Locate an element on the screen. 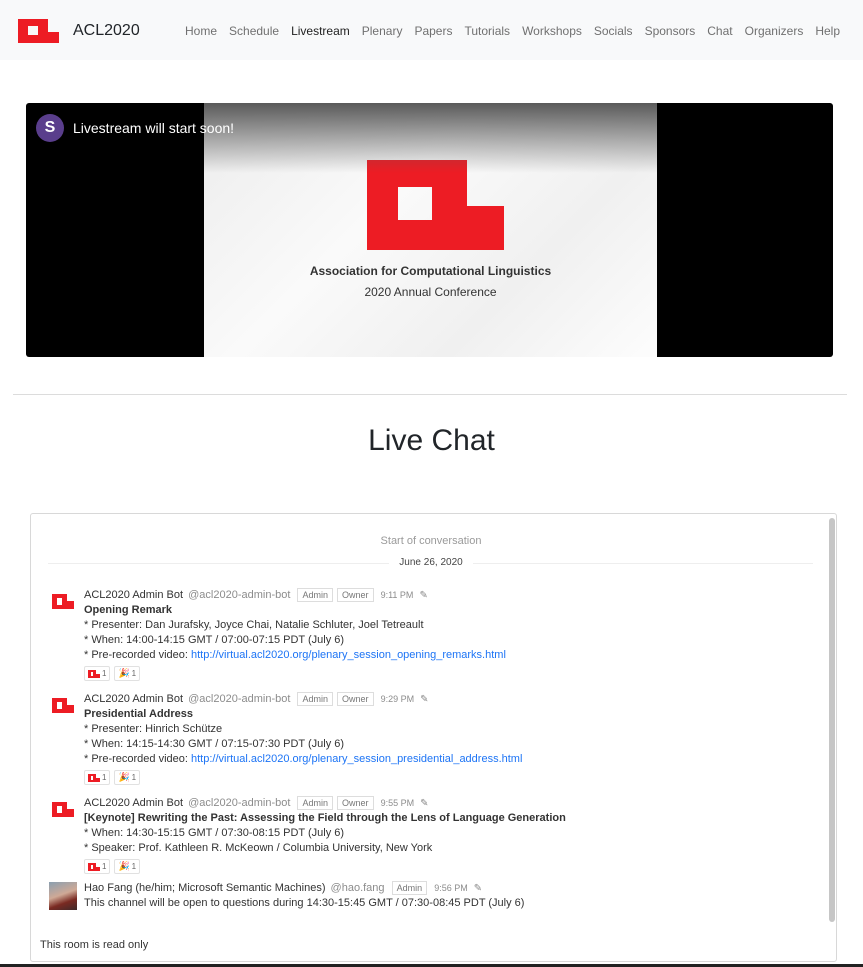 The width and height of the screenshot is (863, 967). nav-papers: Papers is located at coordinates (433, 31).